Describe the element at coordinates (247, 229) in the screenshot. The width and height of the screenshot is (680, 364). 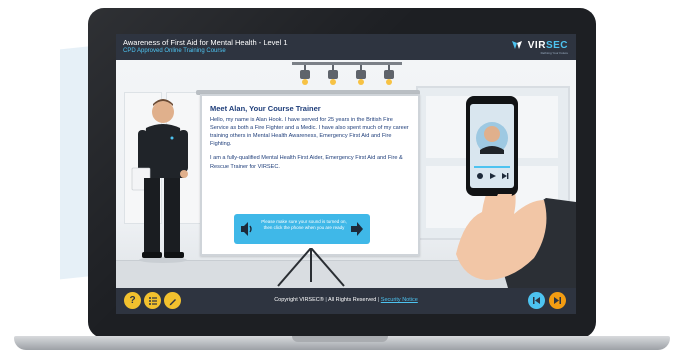
I see `speaker-icon` at that location.